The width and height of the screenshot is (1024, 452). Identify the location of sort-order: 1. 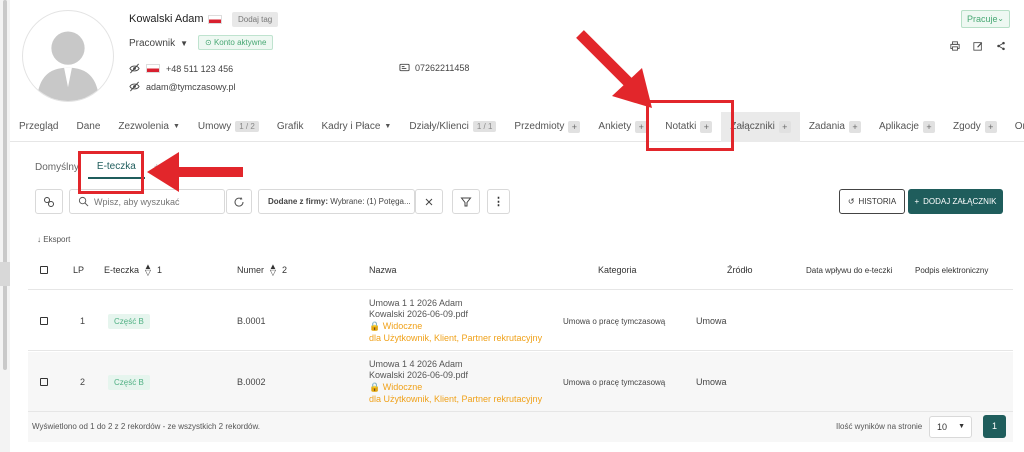
(159, 270).